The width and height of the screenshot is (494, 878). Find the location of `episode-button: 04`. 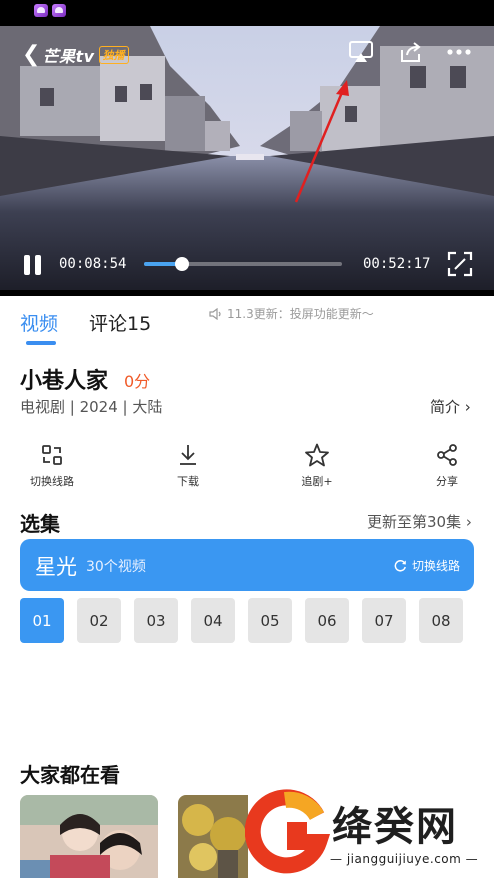

episode-button: 04 is located at coordinates (213, 620).